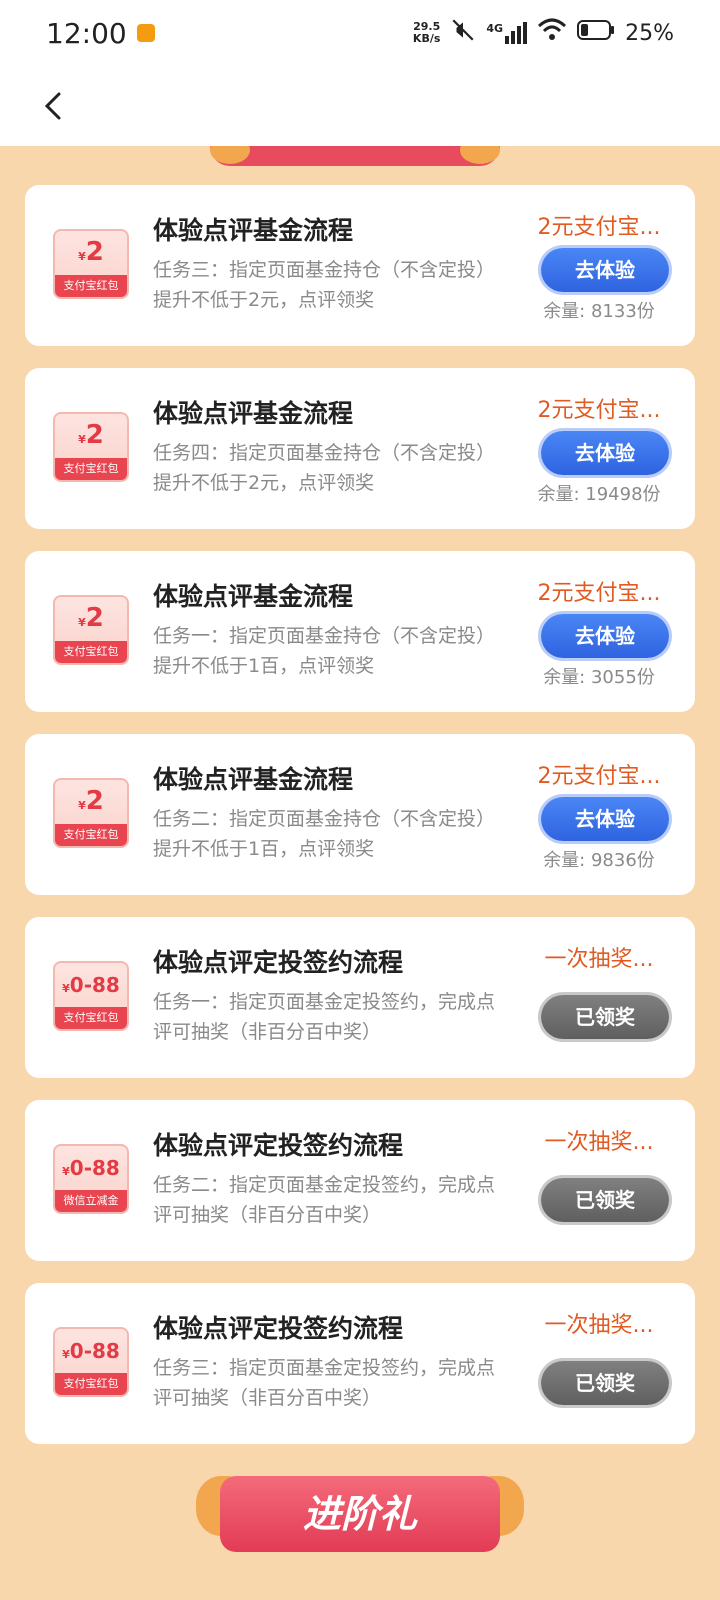 The height and width of the screenshot is (1600, 720). Describe the element at coordinates (360, 1514) in the screenshot. I see `advanced-gift-banner: 进阶礼` at that location.